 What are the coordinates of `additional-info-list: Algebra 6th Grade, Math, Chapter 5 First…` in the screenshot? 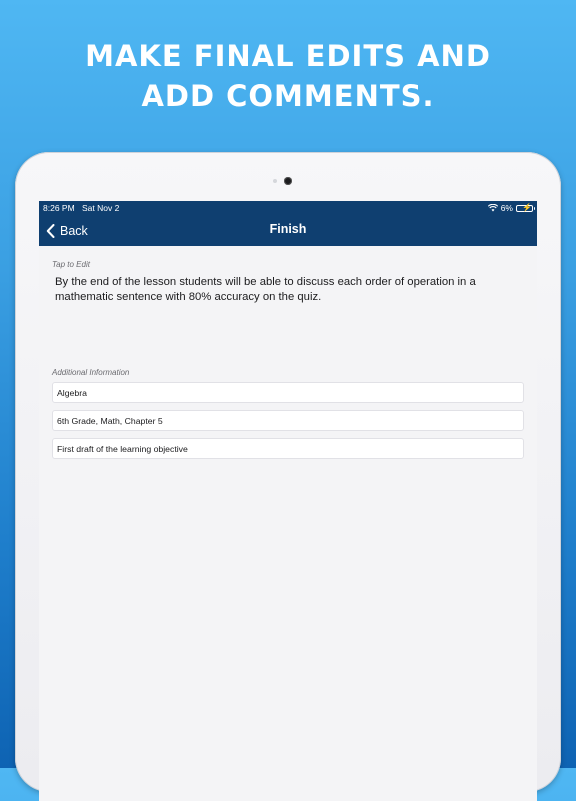 It's located at (288, 420).